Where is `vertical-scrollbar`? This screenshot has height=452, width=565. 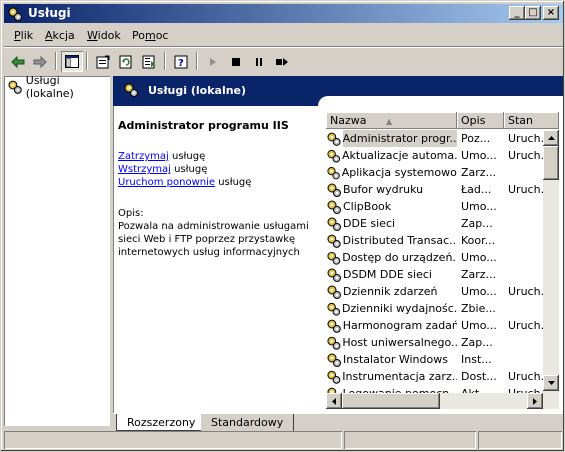
vertical-scrollbar is located at coordinates (551, 269).